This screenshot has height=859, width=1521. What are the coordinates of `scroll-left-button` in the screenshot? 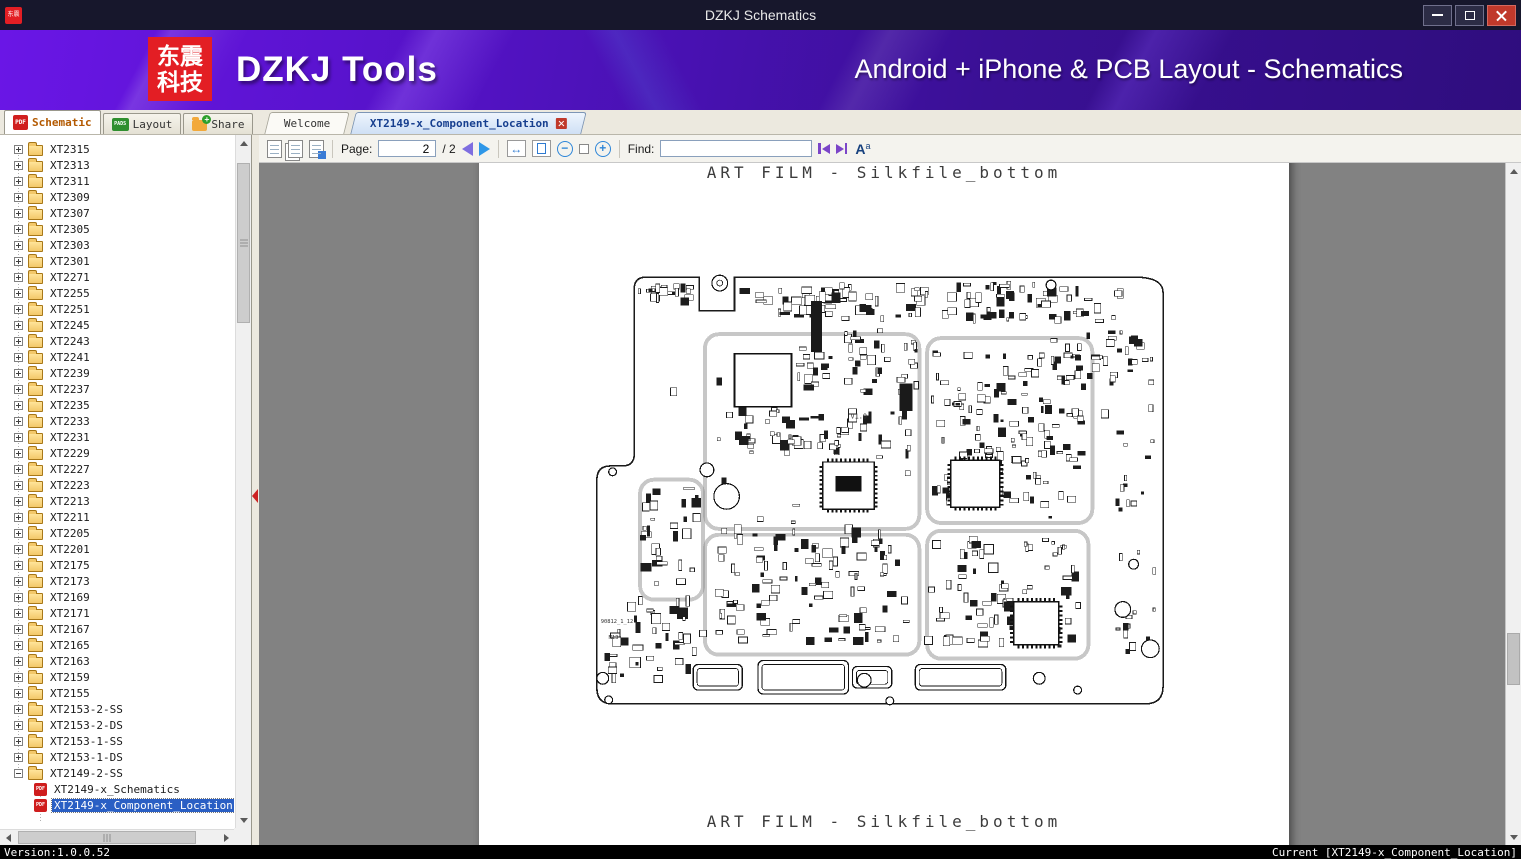 It's located at (8, 837).